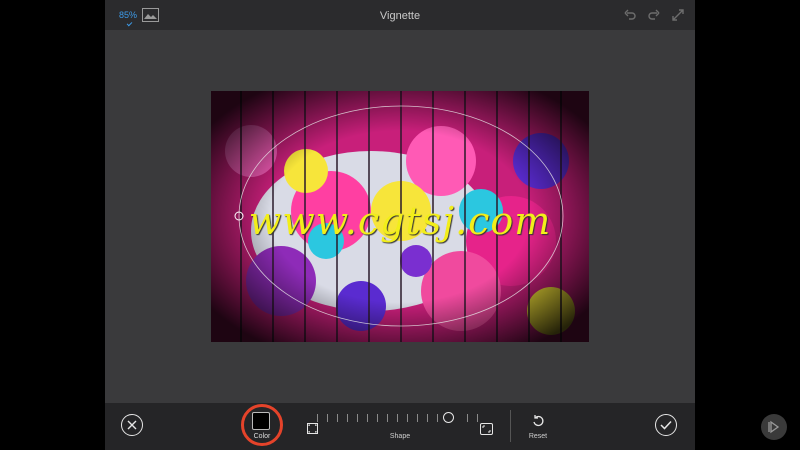 The height and width of the screenshot is (450, 800). What do you see at coordinates (486, 429) in the screenshot?
I see `round-corners-icon` at bounding box center [486, 429].